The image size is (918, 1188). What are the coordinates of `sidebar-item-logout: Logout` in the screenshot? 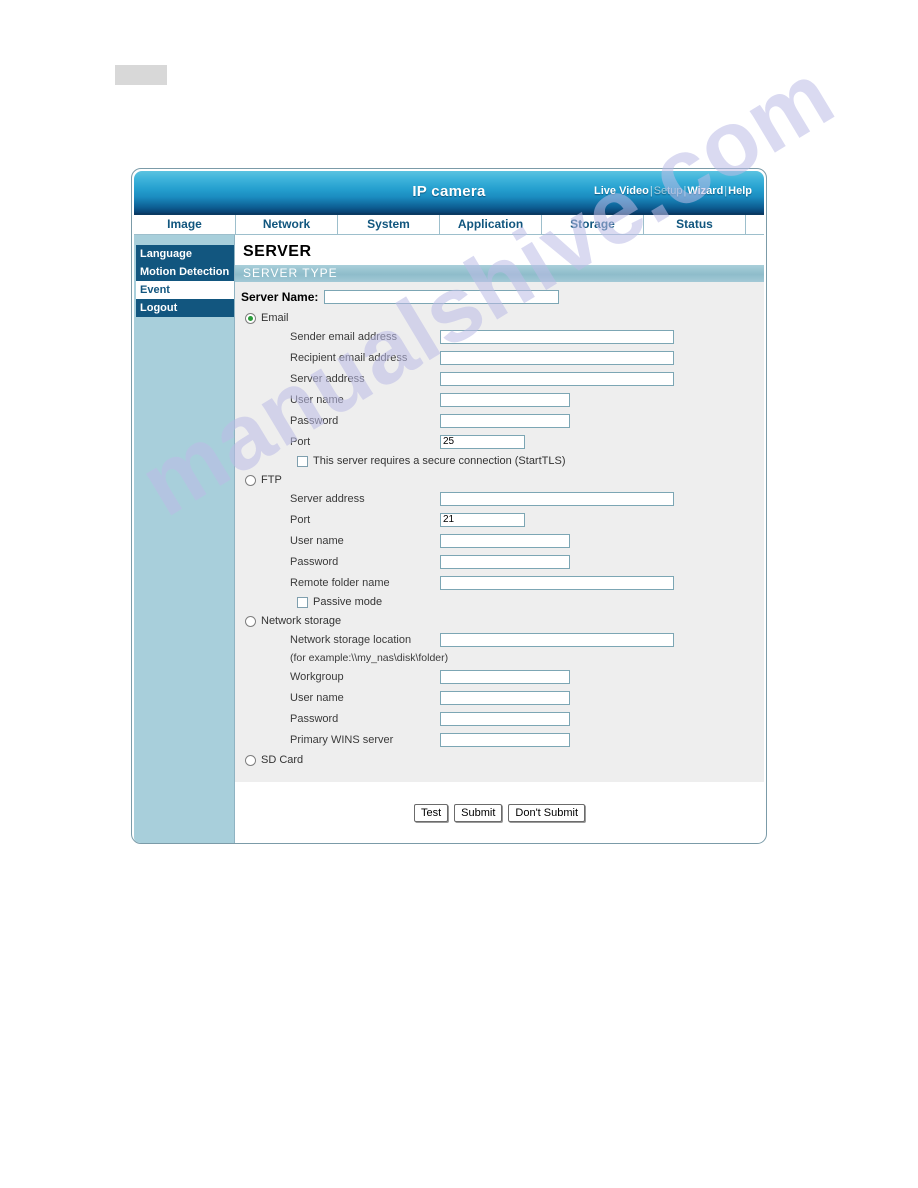 It's located at (185, 308).